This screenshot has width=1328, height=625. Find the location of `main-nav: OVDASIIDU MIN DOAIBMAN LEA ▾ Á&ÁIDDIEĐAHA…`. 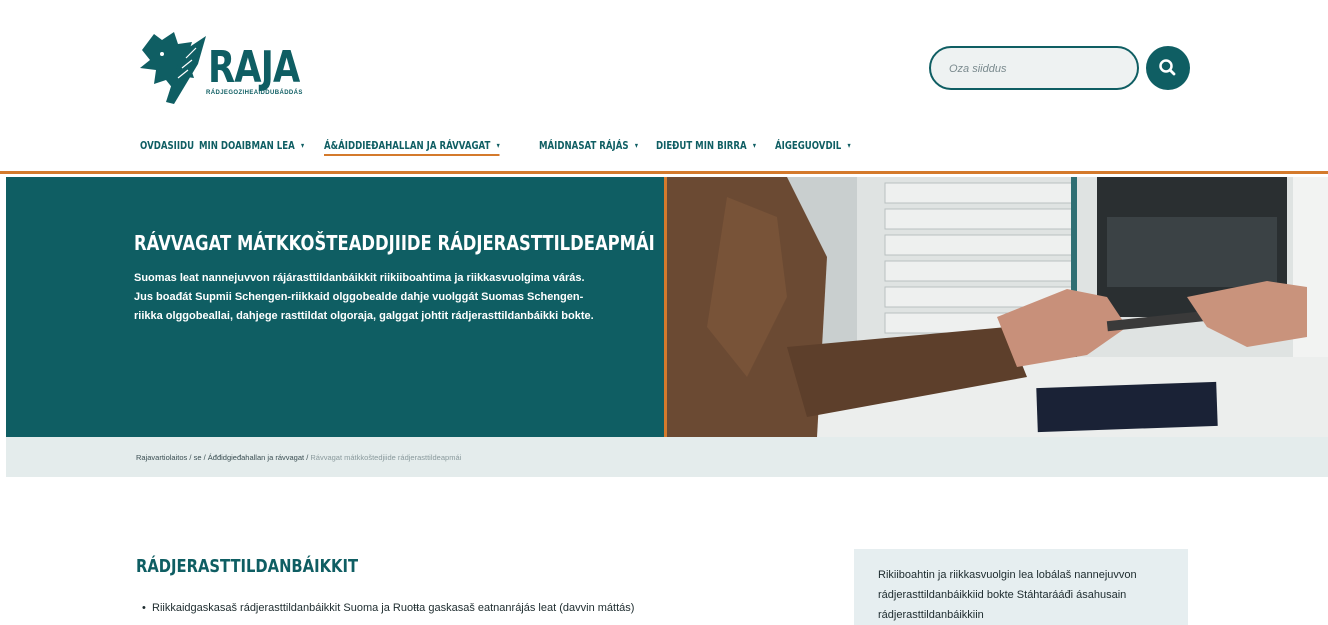

main-nav: OVDASIIDU MIN DOAIBMAN LEA ▾ Á&ÁIDDIEĐAHA… is located at coordinates (495, 145).